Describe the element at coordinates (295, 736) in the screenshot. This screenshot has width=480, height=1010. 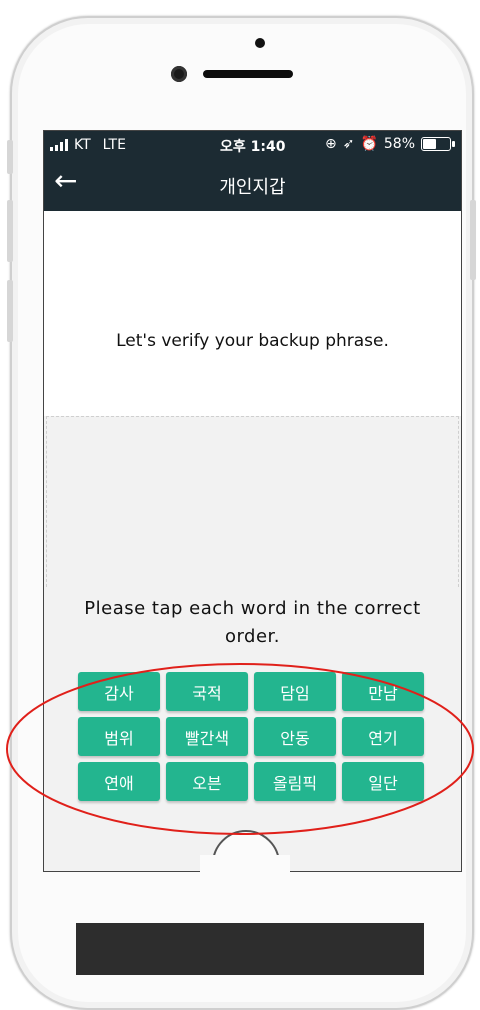
I see `word-button: 안동` at that location.